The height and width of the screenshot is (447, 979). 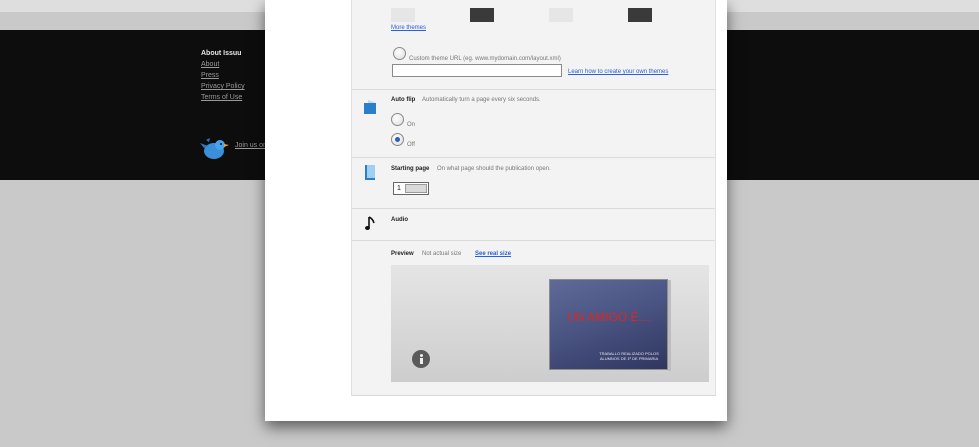 What do you see at coordinates (251, 145) in the screenshot?
I see `join-us-link: Join us on` at bounding box center [251, 145].